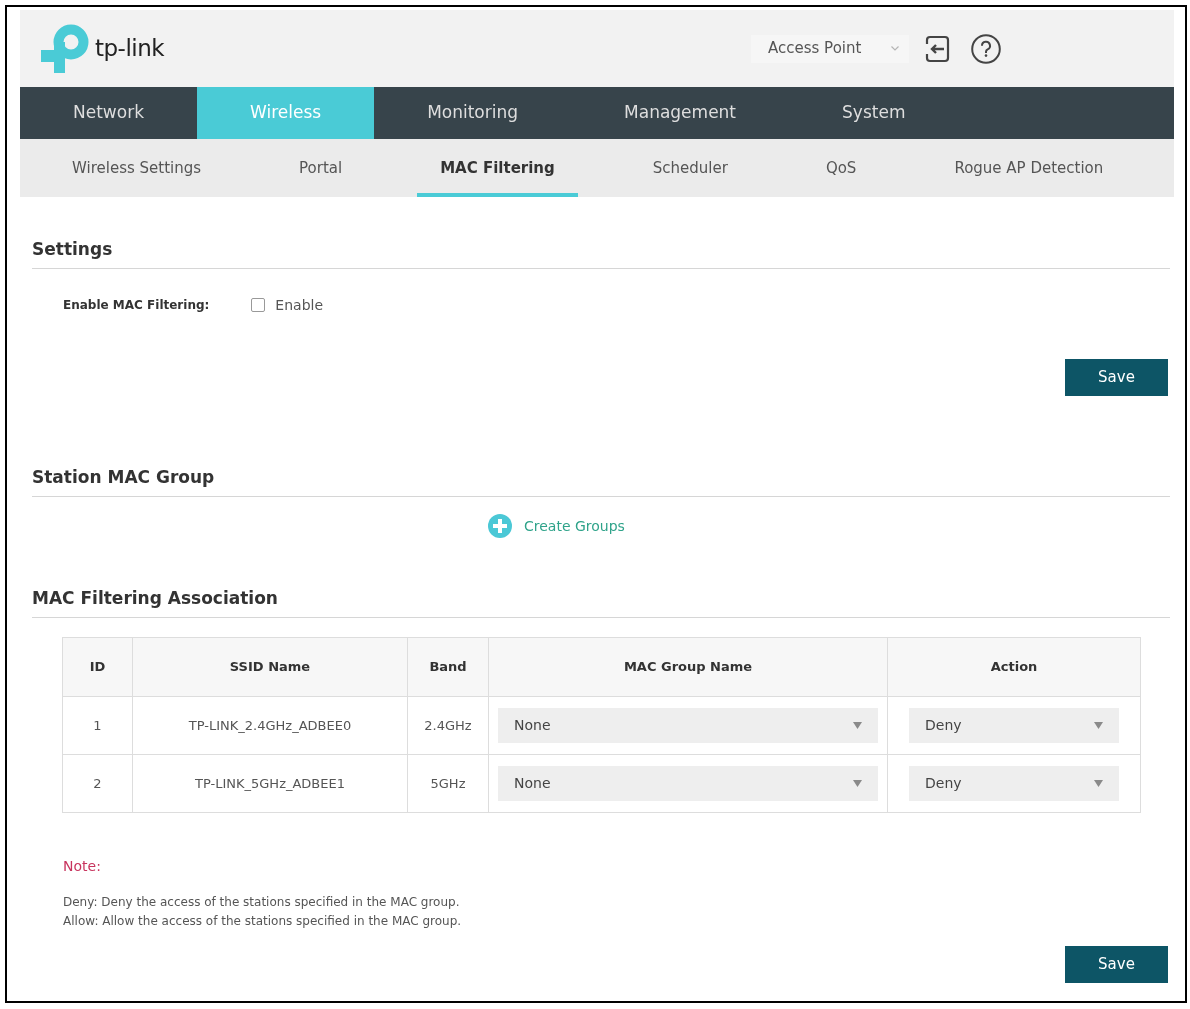 The height and width of the screenshot is (1009, 1190). I want to click on field-label: Enable MAC Filtering:, so click(136, 305).